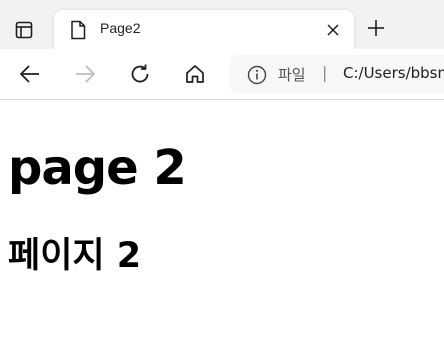 This screenshot has width=444, height=344. Describe the element at coordinates (97, 168) in the screenshot. I see `page-heading: page 2` at that location.